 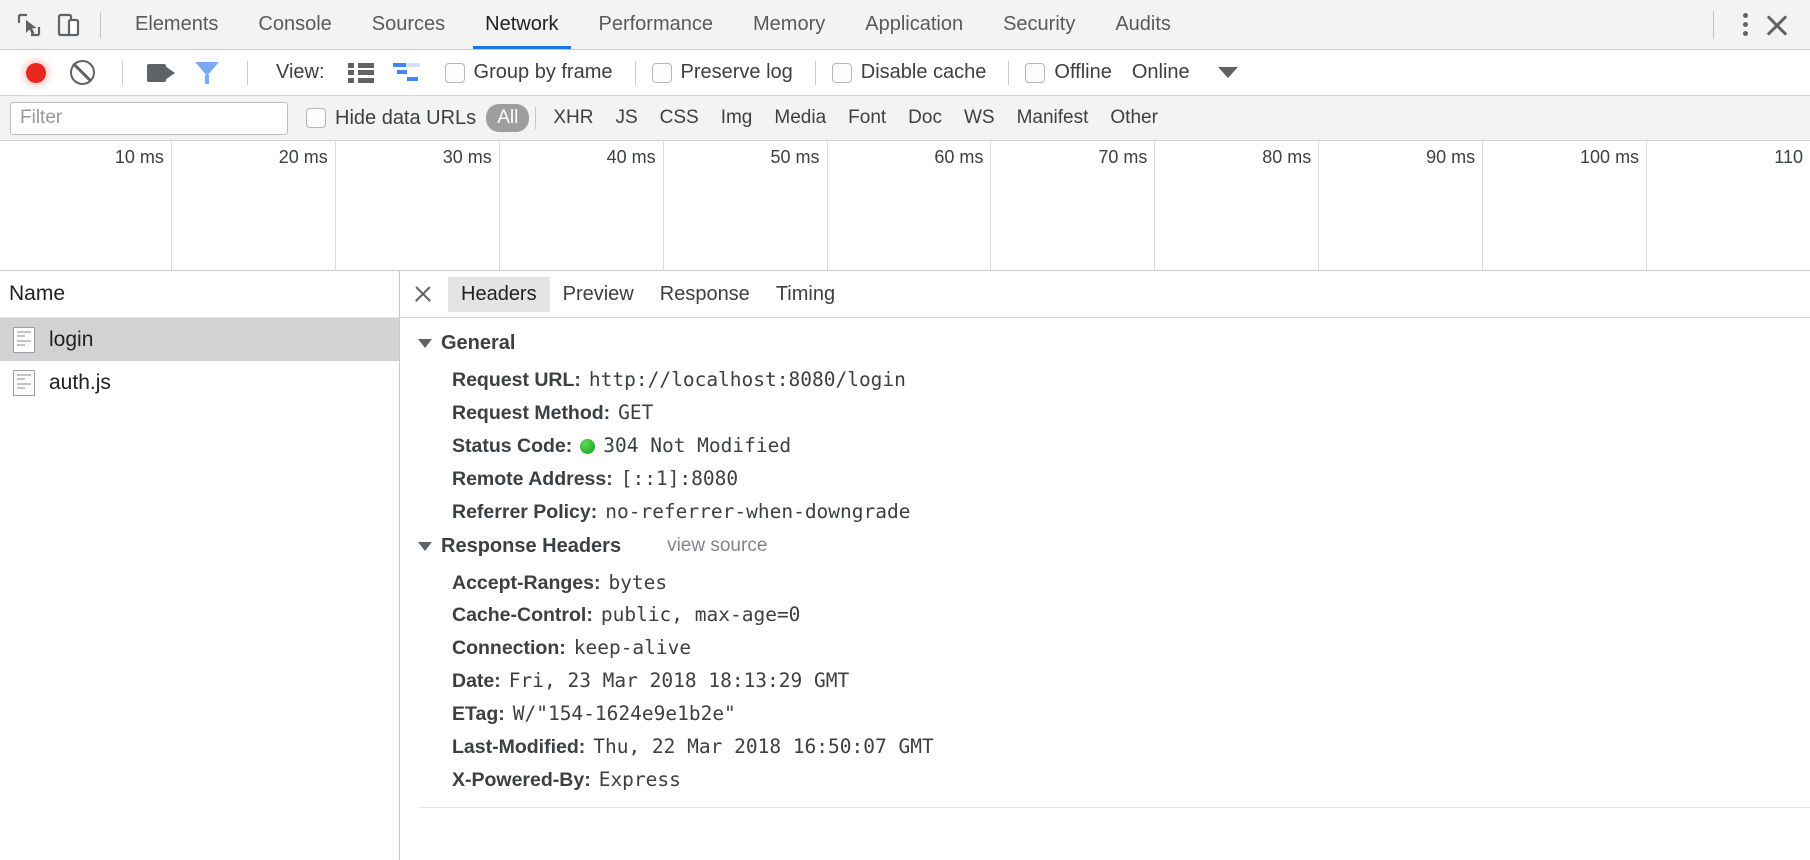 I want to click on header-row: Cache-Control: public, max-age=0, so click(x=1114, y=615).